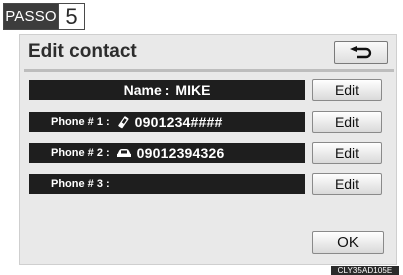  What do you see at coordinates (209, 70) in the screenshot?
I see `title-divider` at bounding box center [209, 70].